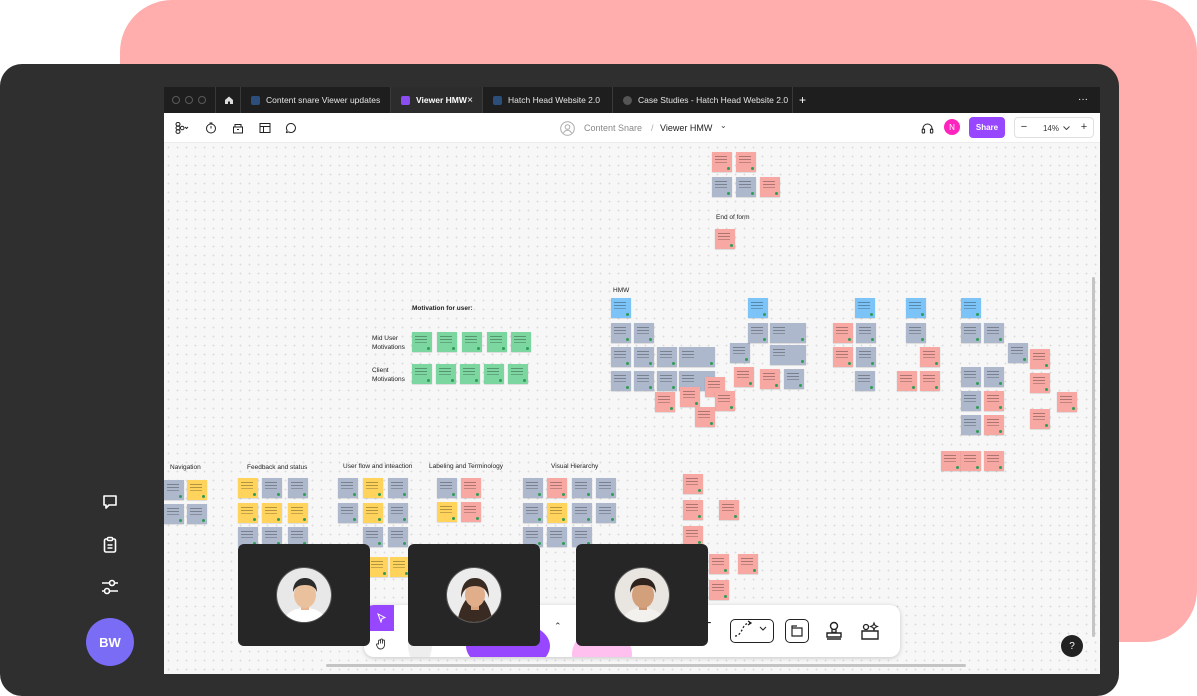 Image resolution: width=1197 pixels, height=696 pixels. What do you see at coordinates (238, 128) in the screenshot?
I see `library-icon` at bounding box center [238, 128].